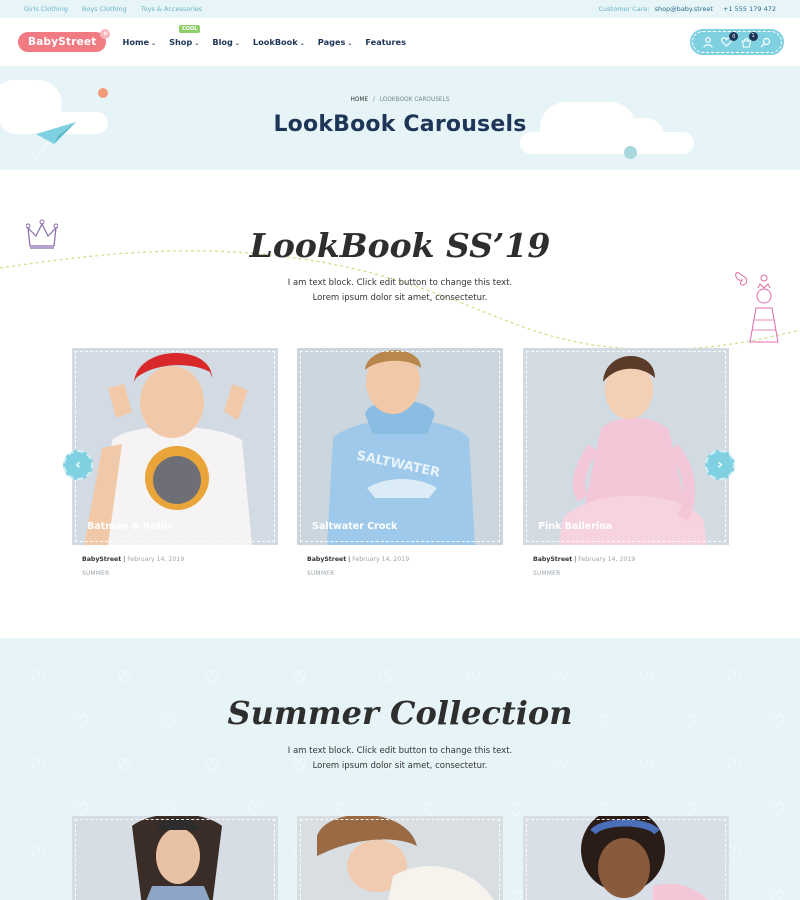 Image resolution: width=800 pixels, height=900 pixels. Describe the element at coordinates (331, 42) in the screenshot. I see `nav-pages-label: Pages` at that location.